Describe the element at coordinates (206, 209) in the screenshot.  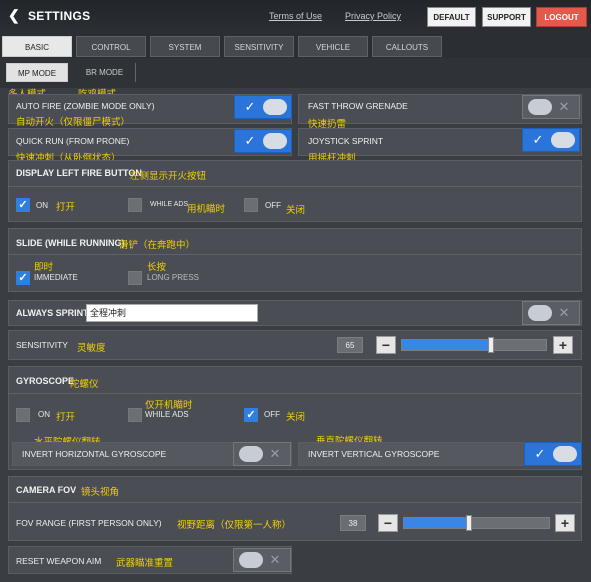
I see `left-fire-ads-annotation: 用机瞄时` at that location.